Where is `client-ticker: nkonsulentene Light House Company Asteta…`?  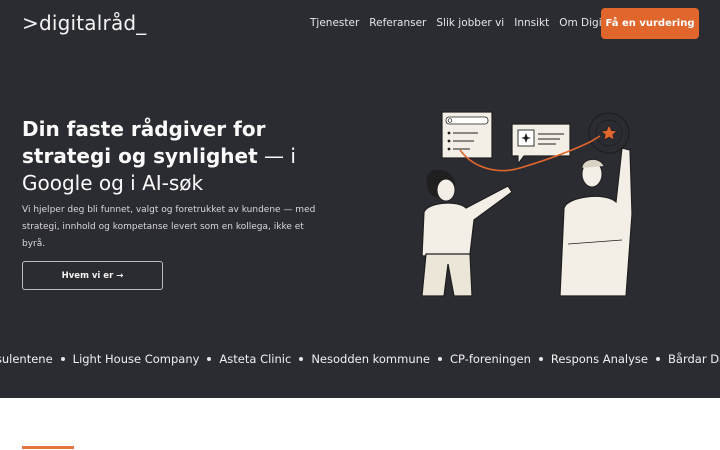 client-ticker: nkonsulentene Light House Company Asteta… is located at coordinates (360, 361).